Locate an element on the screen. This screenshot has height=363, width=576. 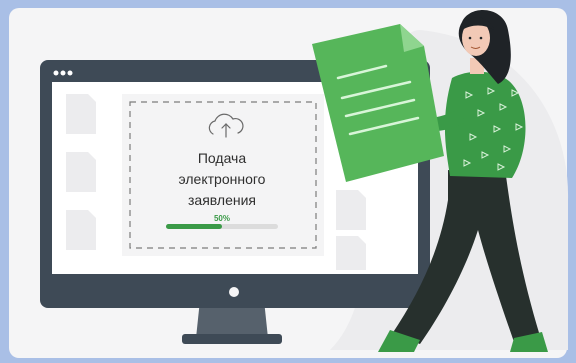
monitor-power-button is located at coordinates (234, 292).